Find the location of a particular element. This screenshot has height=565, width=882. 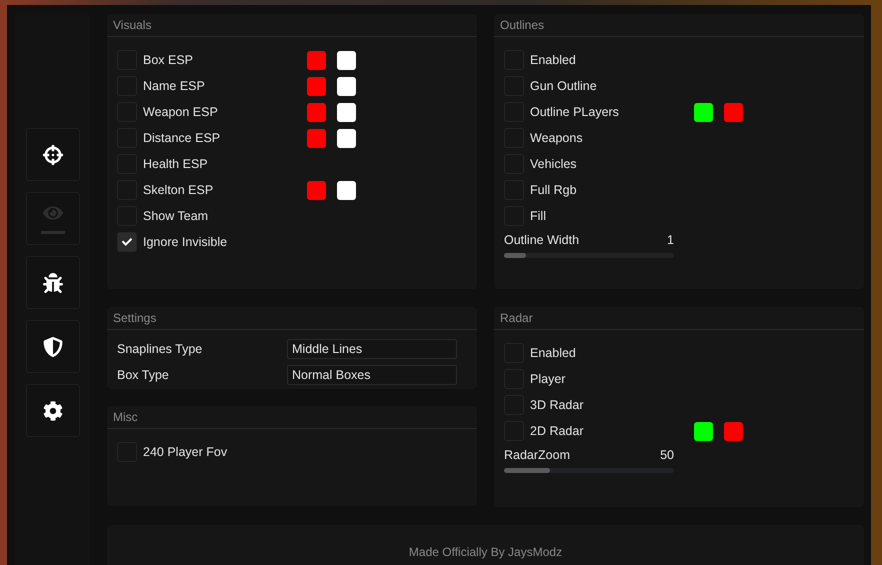

checkbox-label: Vehicles is located at coordinates (612, 164).